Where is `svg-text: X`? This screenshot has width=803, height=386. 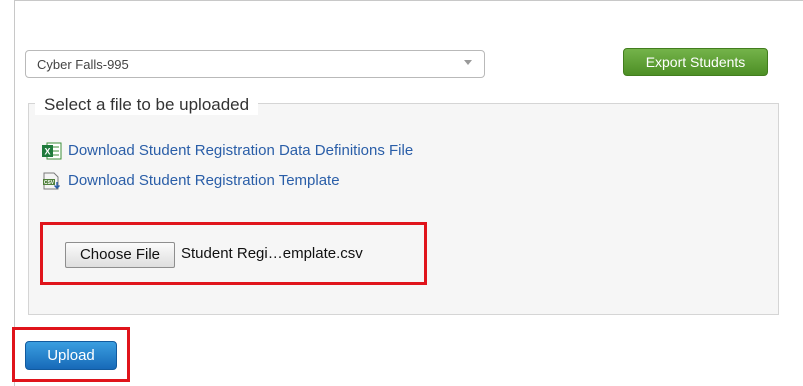
svg-text: X is located at coordinates (47, 152).